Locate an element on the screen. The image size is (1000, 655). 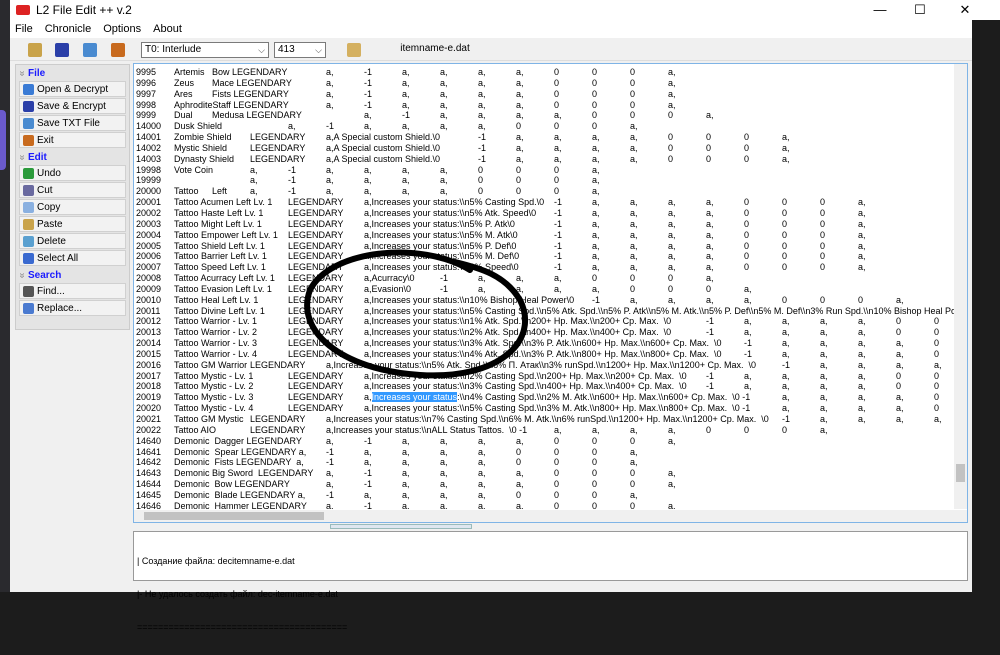
button-label: Save & Encrypt is located at coordinates (71, 106).